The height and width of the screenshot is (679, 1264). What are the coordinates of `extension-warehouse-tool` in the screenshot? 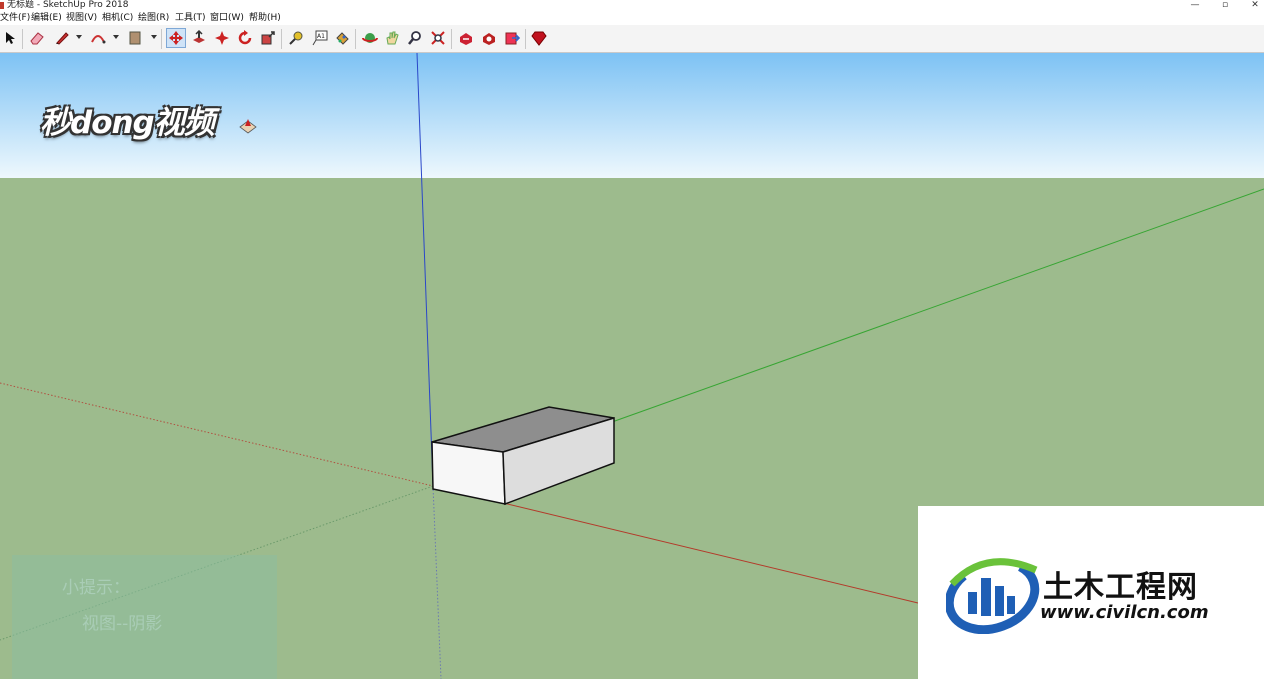 It's located at (489, 38).